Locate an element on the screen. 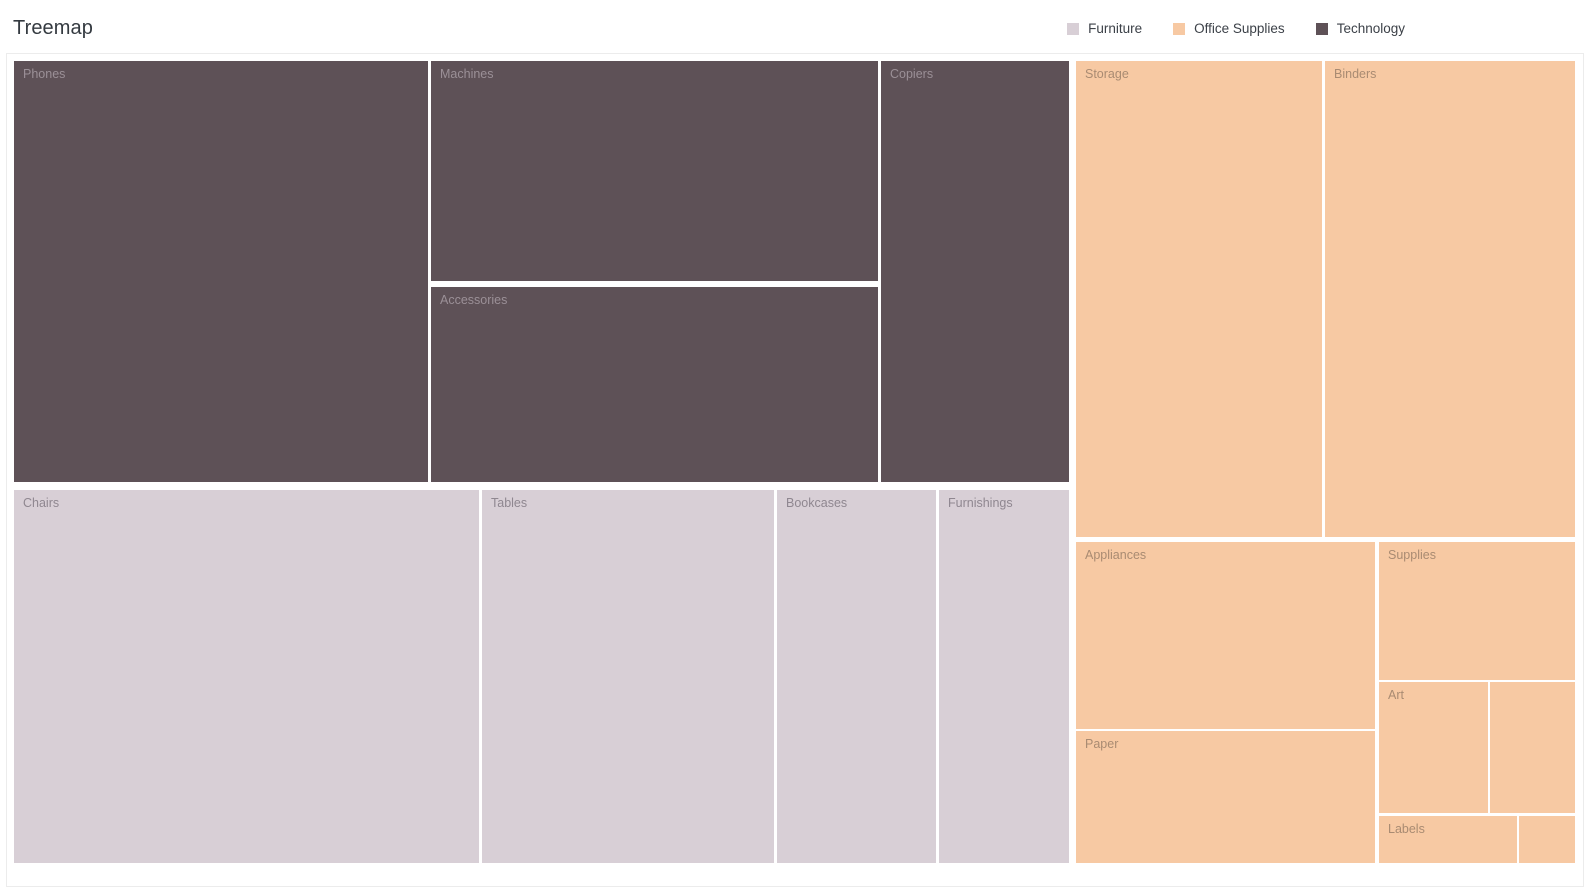 This screenshot has height=894, width=1591. treemap-tile-labels: Labels is located at coordinates (1448, 839).